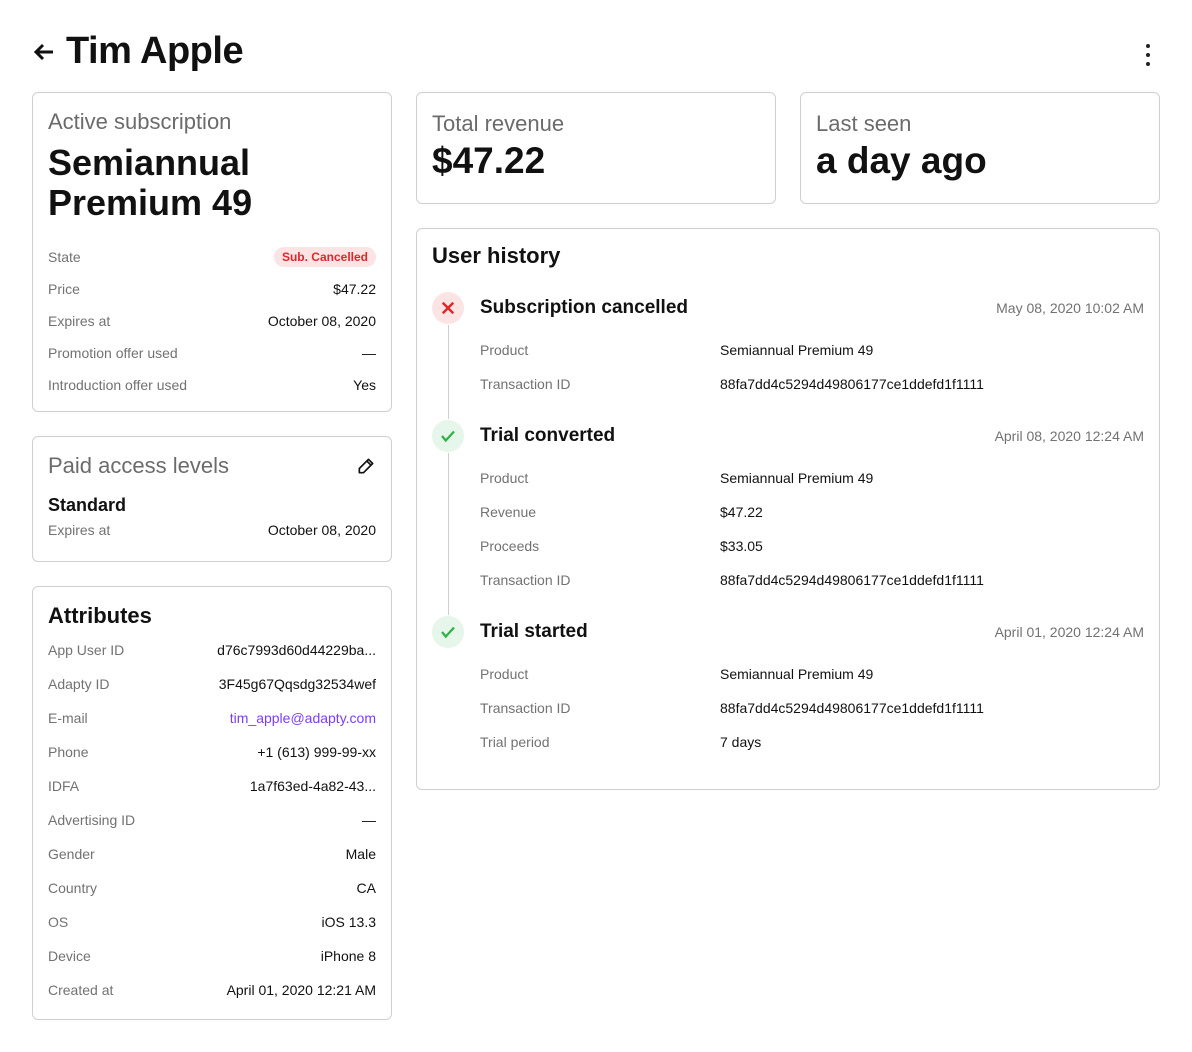  I want to click on attribute-row: Advertising ID —, so click(212, 820).